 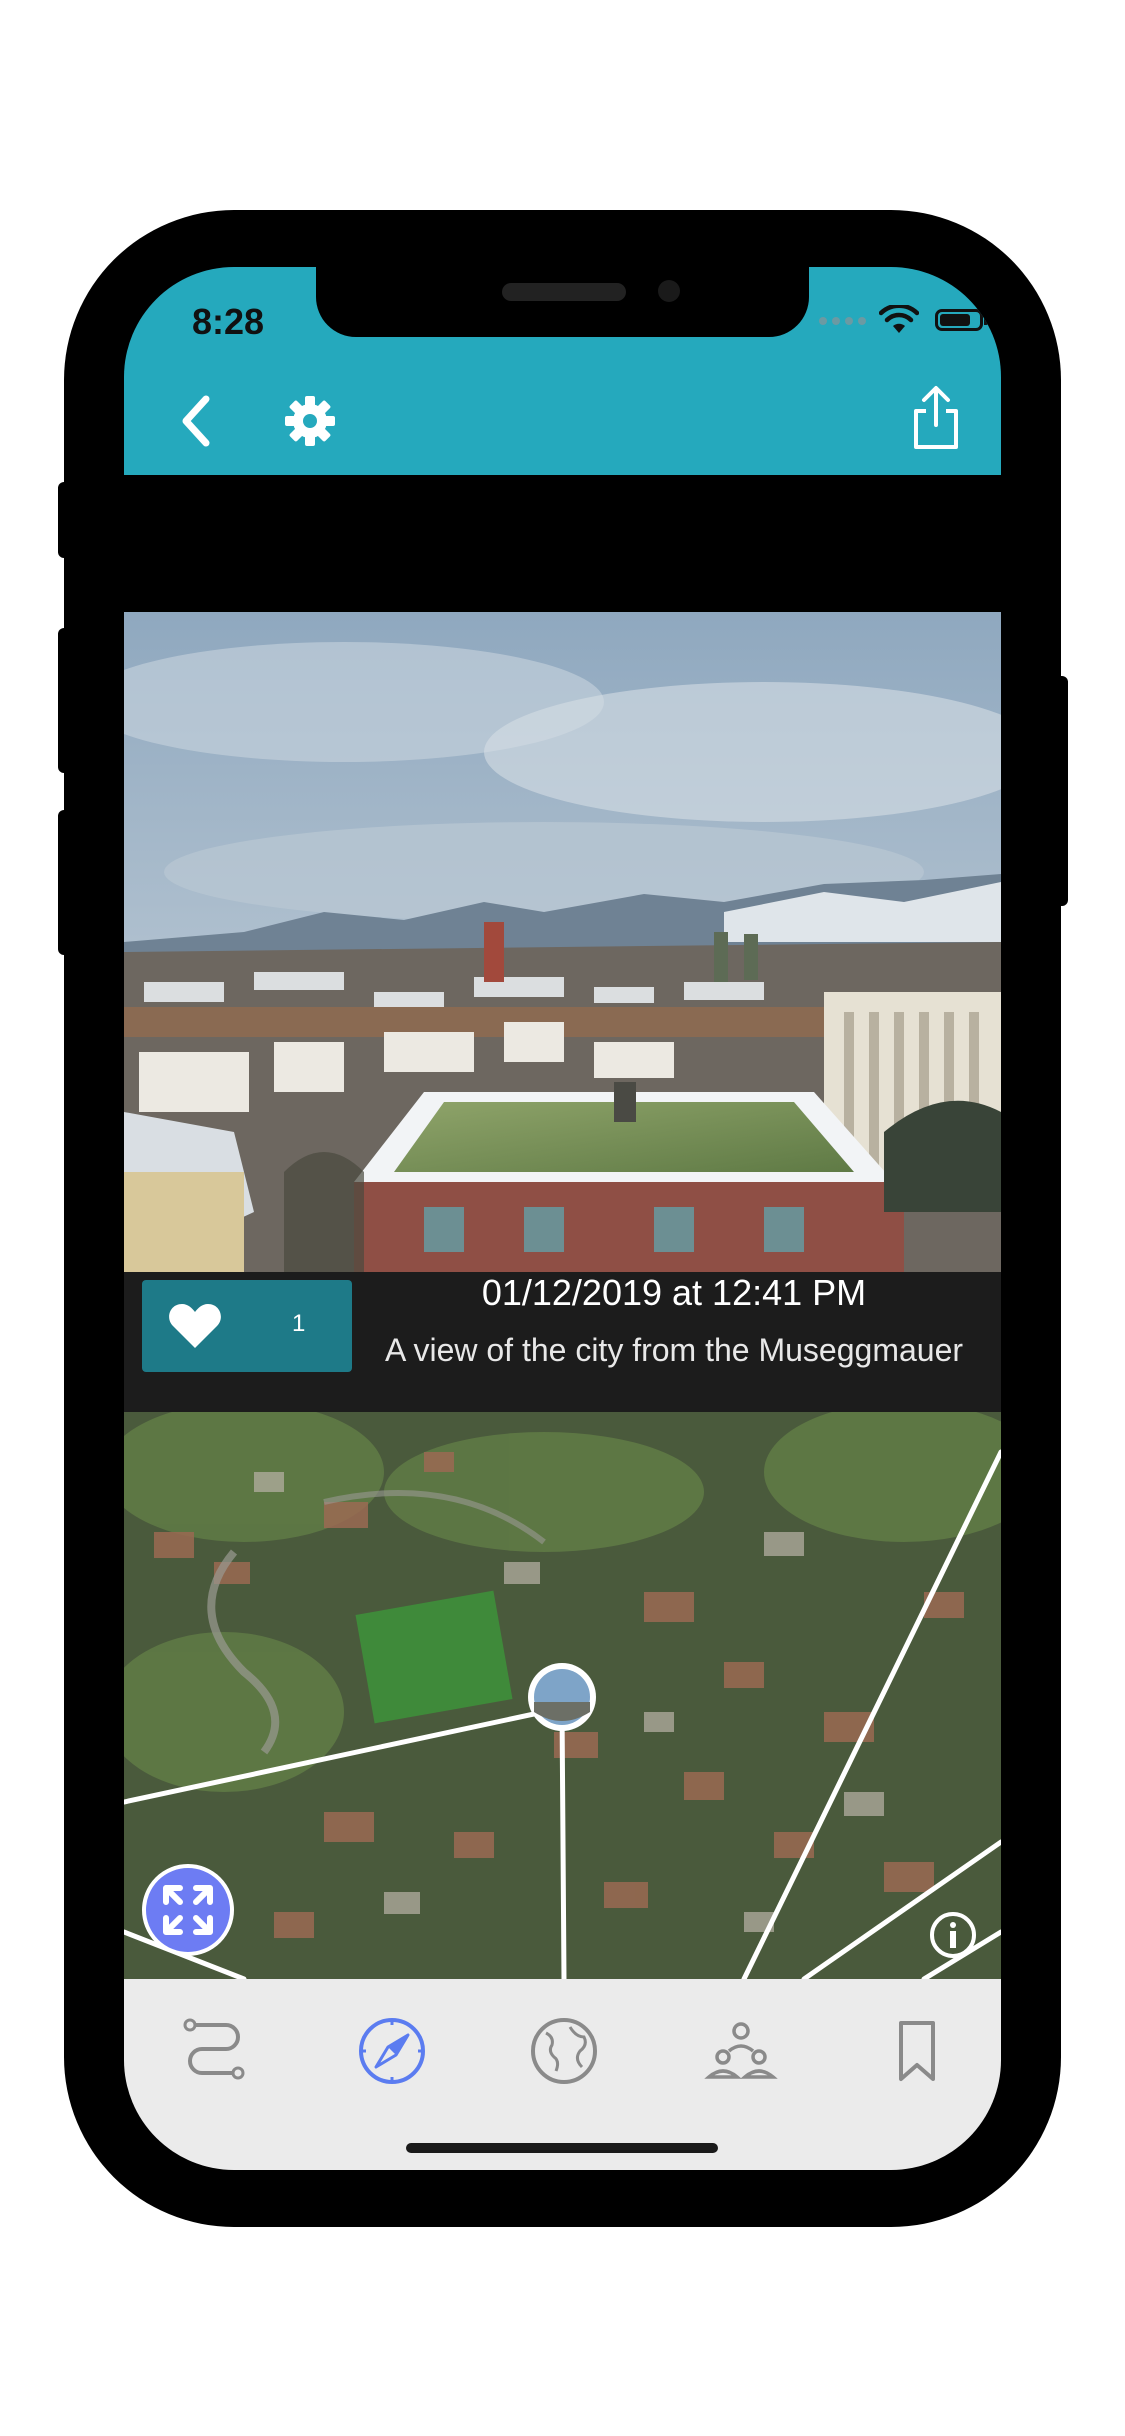 I want to click on chevron-left-icon, so click(x=196, y=421).